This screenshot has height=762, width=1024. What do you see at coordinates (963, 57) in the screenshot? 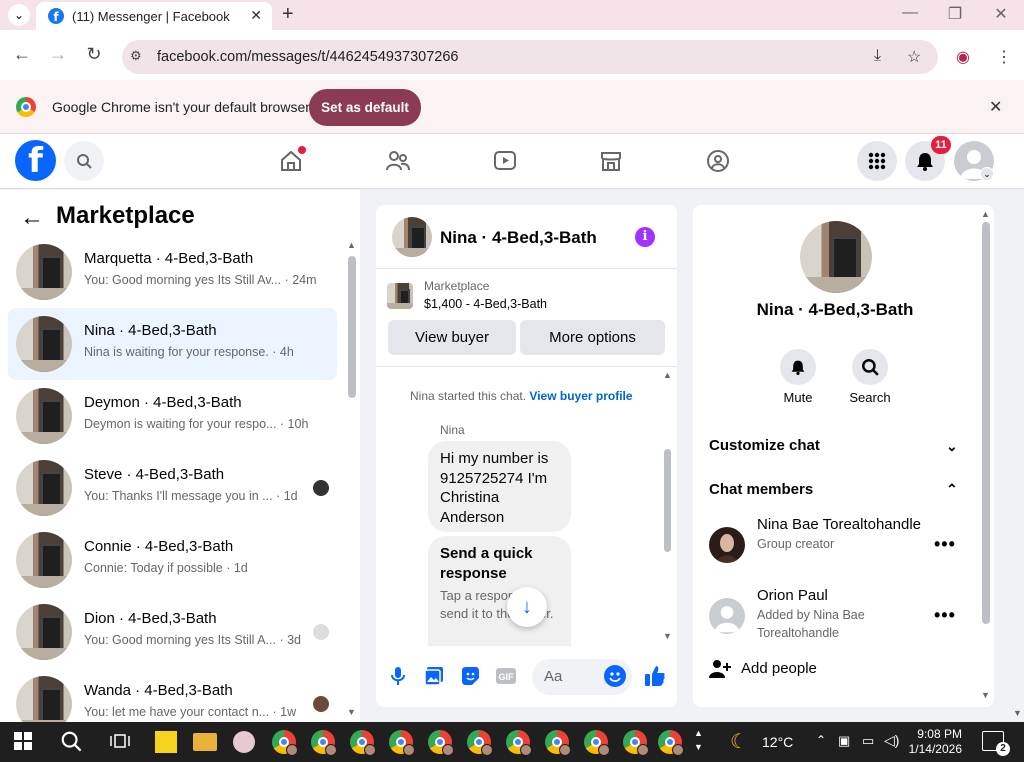
I see `profile-icon: ◉` at bounding box center [963, 57].